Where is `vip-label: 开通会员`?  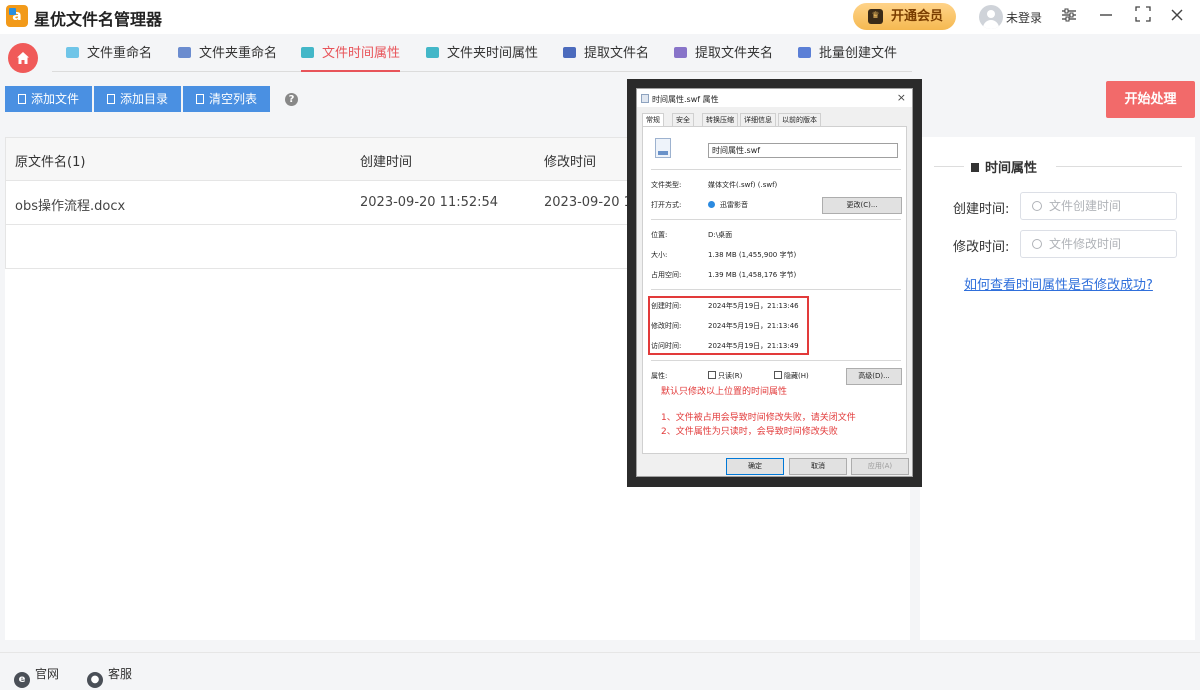 vip-label: 开通会员 is located at coordinates (917, 16).